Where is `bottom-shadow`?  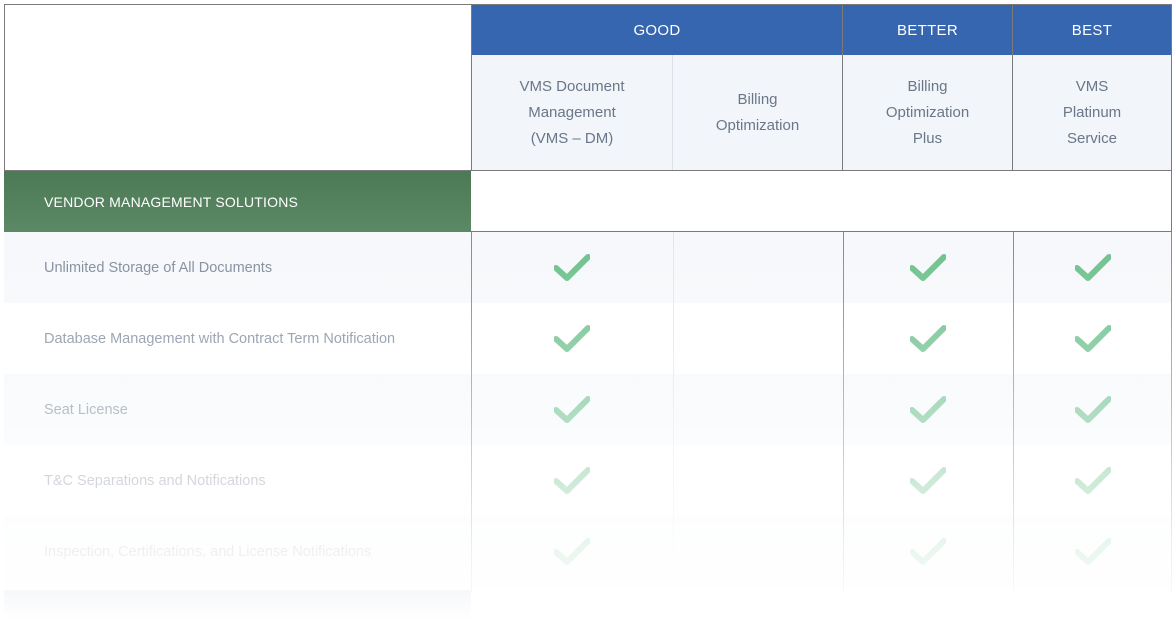 bottom-shadow is located at coordinates (237, 605).